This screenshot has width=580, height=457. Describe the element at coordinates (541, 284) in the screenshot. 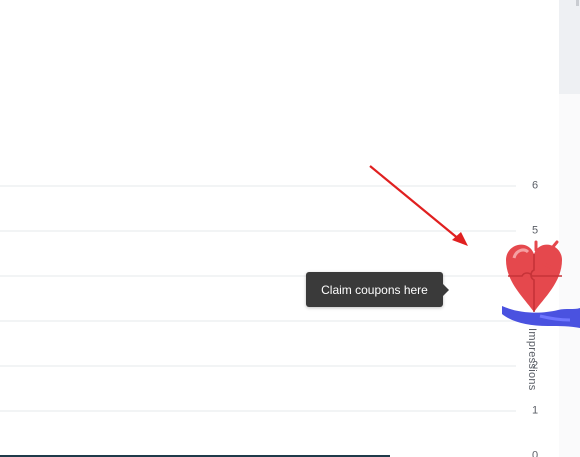

I see `puzzle-heart-icon` at that location.